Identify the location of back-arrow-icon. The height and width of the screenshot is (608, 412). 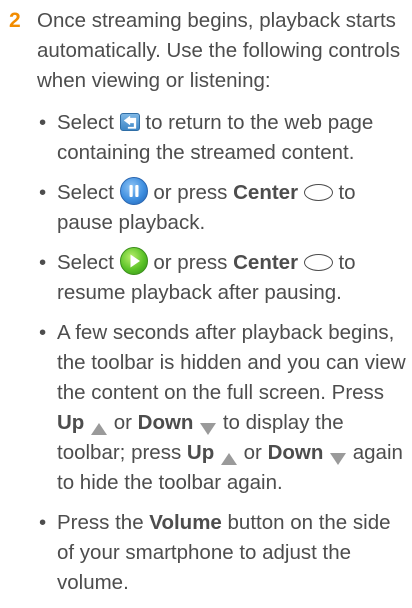
(129, 121).